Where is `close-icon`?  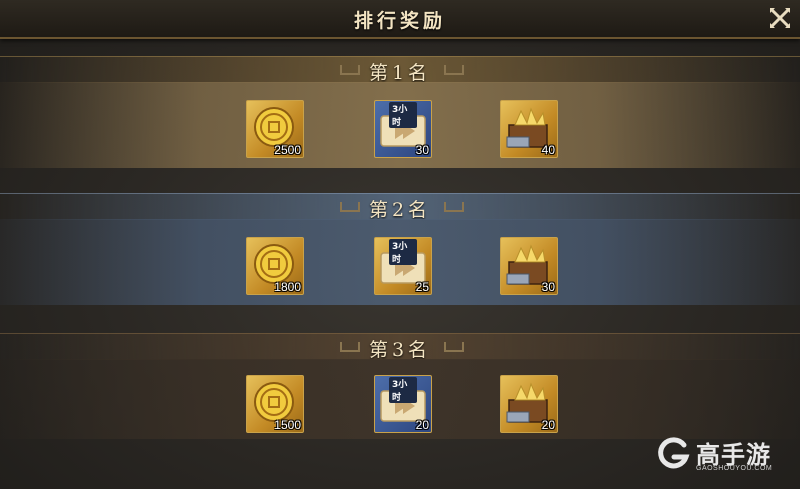 close-icon is located at coordinates (780, 18).